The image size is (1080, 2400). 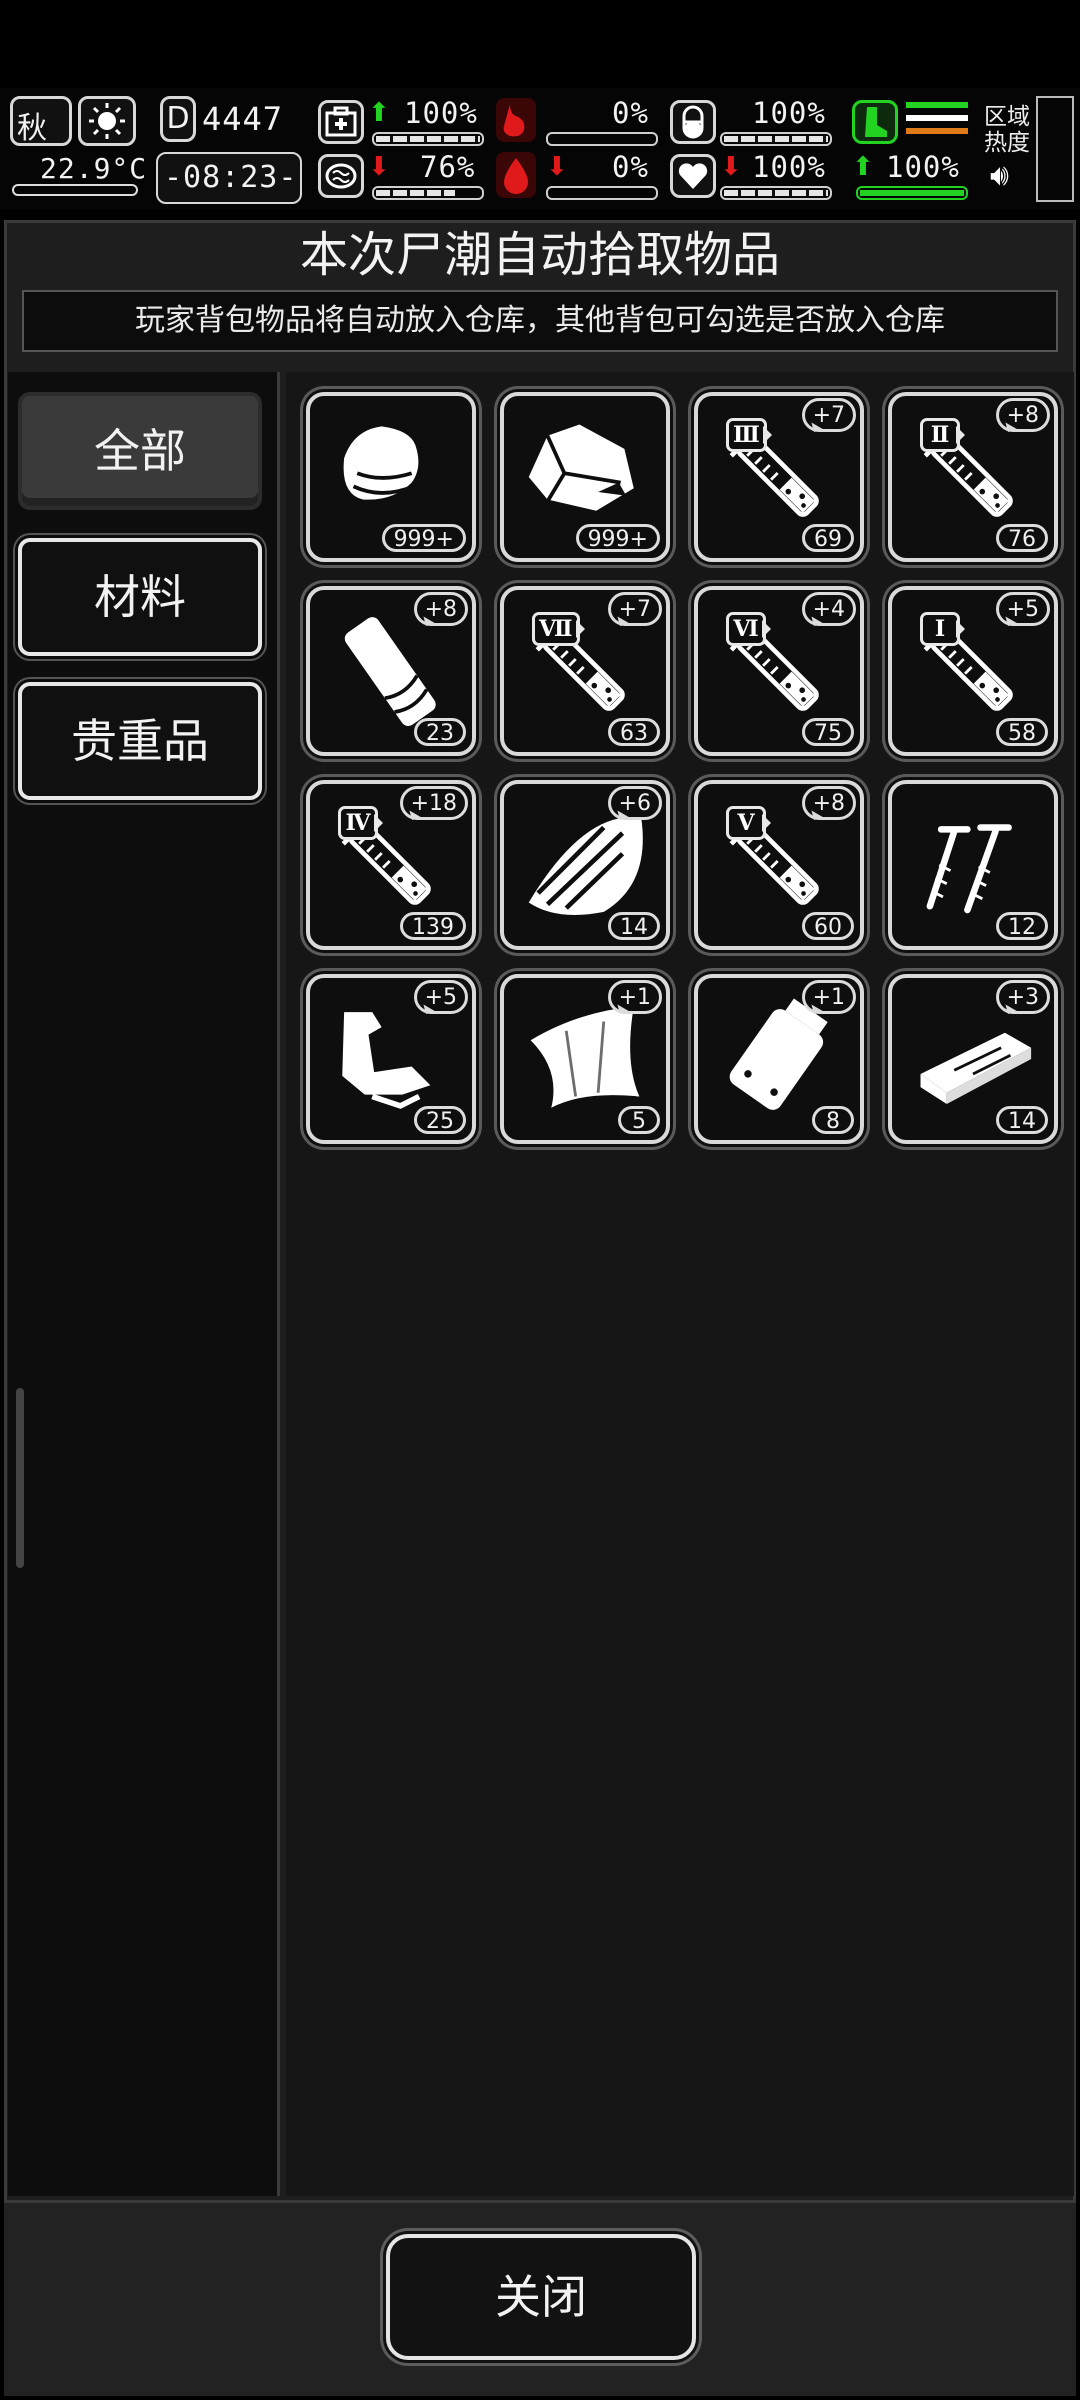 I want to click on stamina-stripes, so click(x=937, y=122).